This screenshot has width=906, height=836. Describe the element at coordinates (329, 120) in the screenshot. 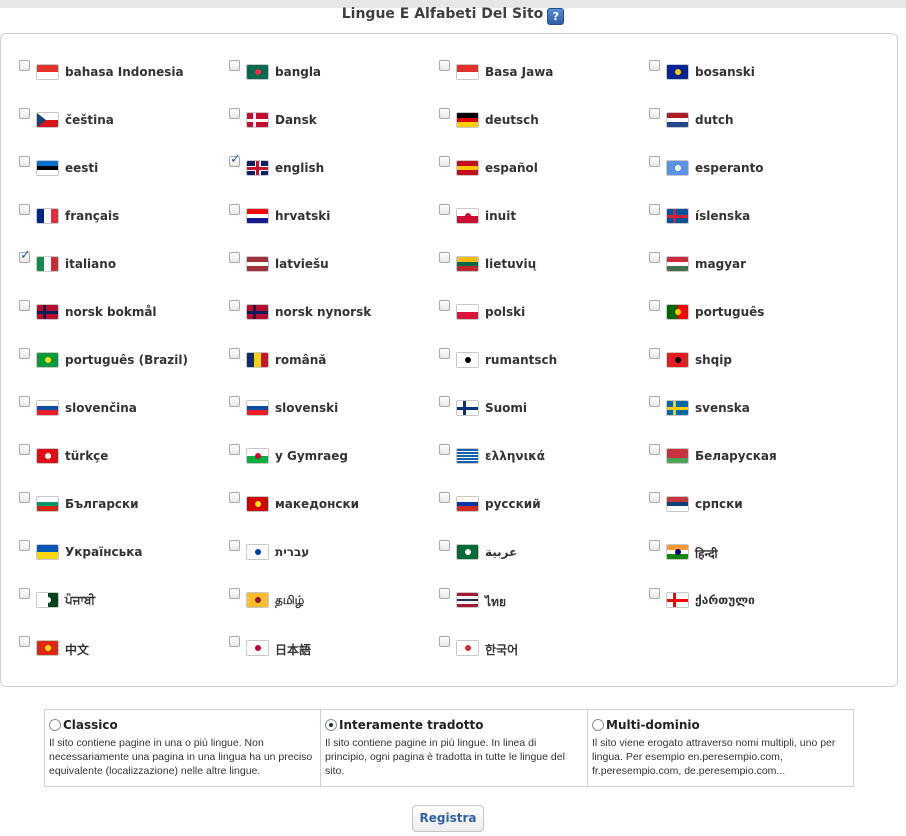

I see `language-option: Dansk` at that location.